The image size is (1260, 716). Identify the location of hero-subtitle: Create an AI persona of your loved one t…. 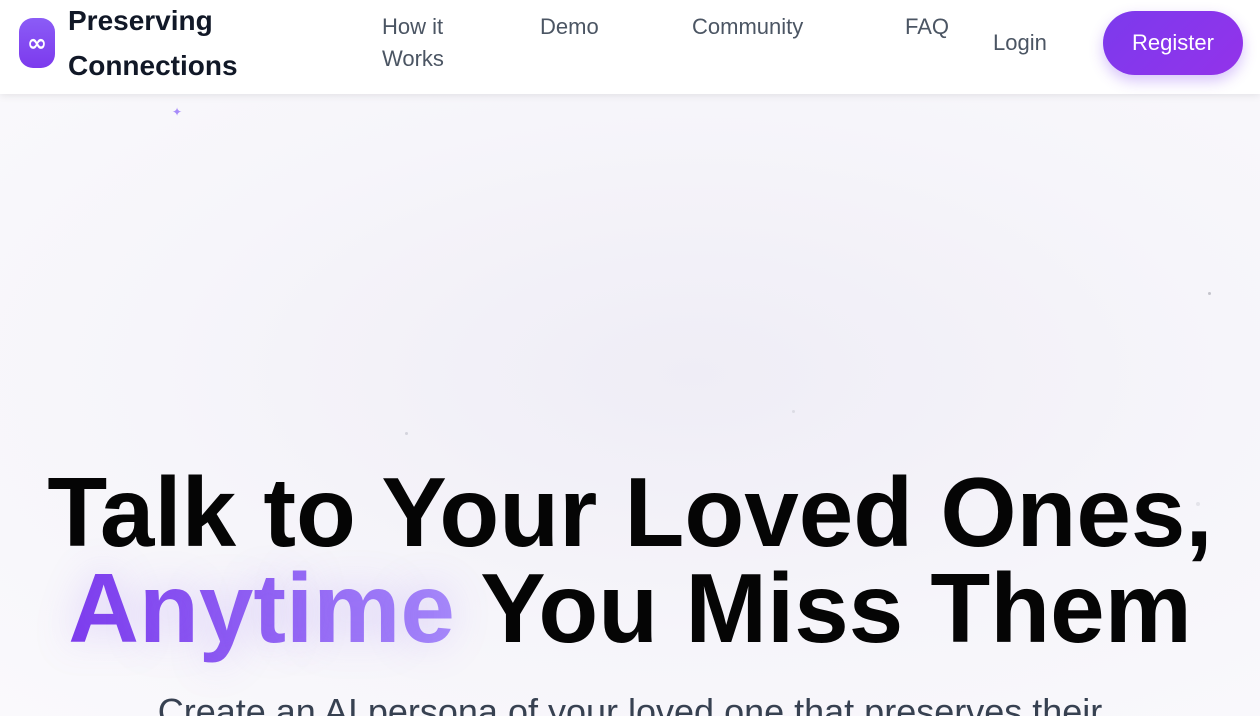
(630, 703).